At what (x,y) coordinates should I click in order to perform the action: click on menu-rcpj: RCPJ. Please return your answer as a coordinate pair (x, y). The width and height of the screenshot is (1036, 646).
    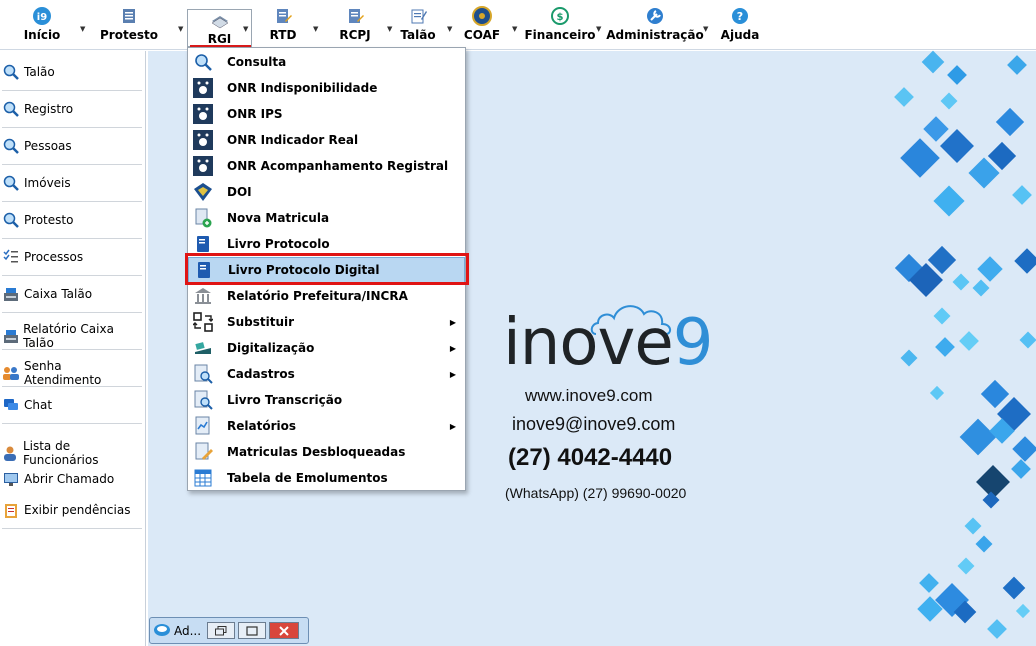
    Looking at the image, I should click on (355, 27).